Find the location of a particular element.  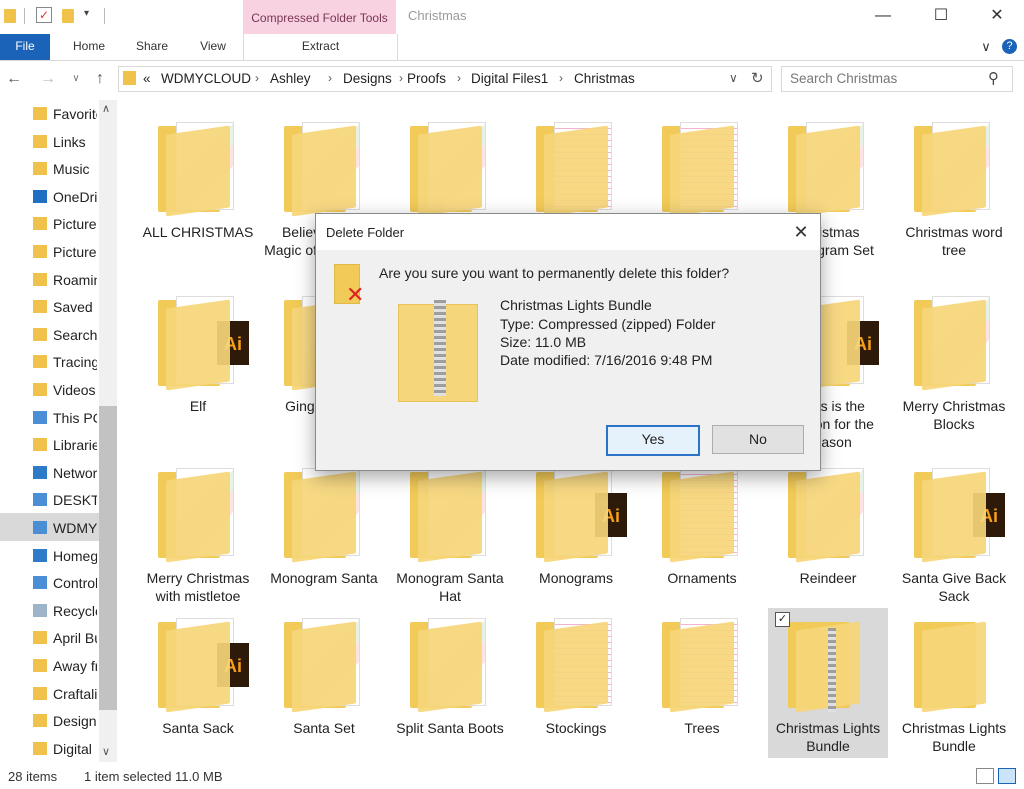

folder-tile-label: Merry Christmas with mistletoe is located at coordinates (198, 587).